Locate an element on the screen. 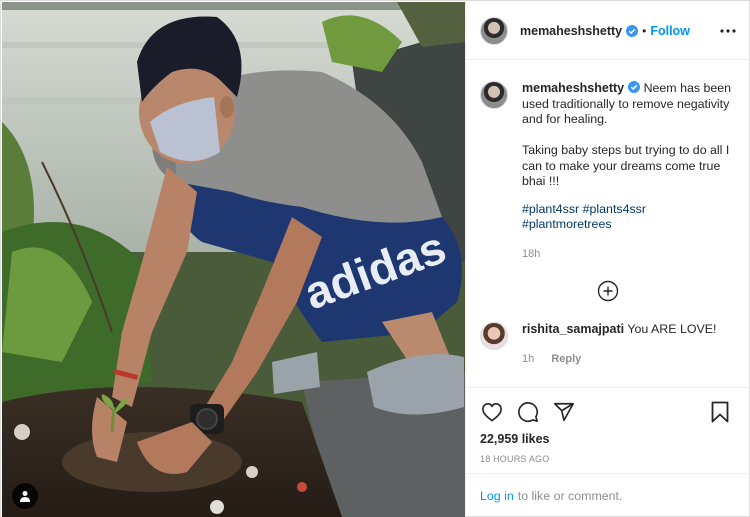  comment-button is located at coordinates (528, 412).